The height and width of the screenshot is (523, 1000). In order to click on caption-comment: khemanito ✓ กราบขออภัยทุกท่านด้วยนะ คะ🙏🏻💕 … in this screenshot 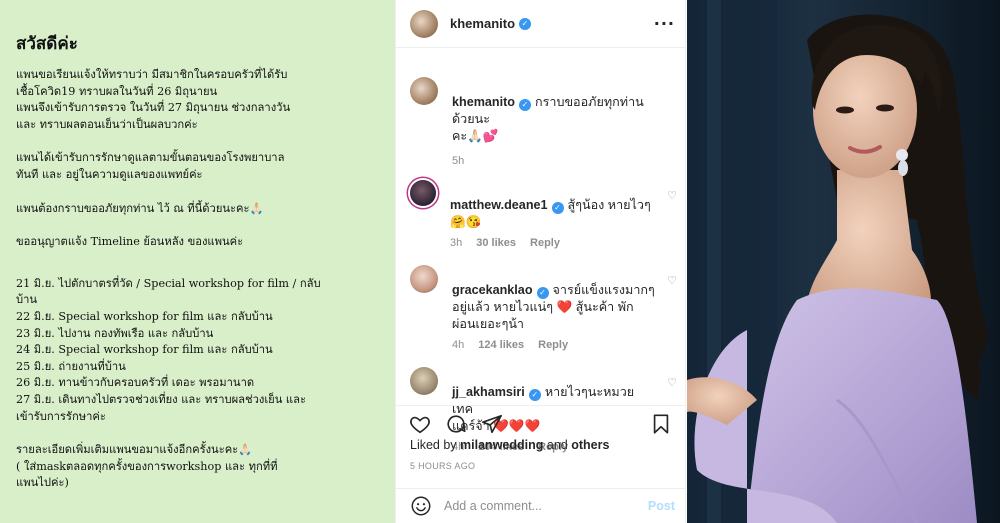, I will do `click(540, 122)`.